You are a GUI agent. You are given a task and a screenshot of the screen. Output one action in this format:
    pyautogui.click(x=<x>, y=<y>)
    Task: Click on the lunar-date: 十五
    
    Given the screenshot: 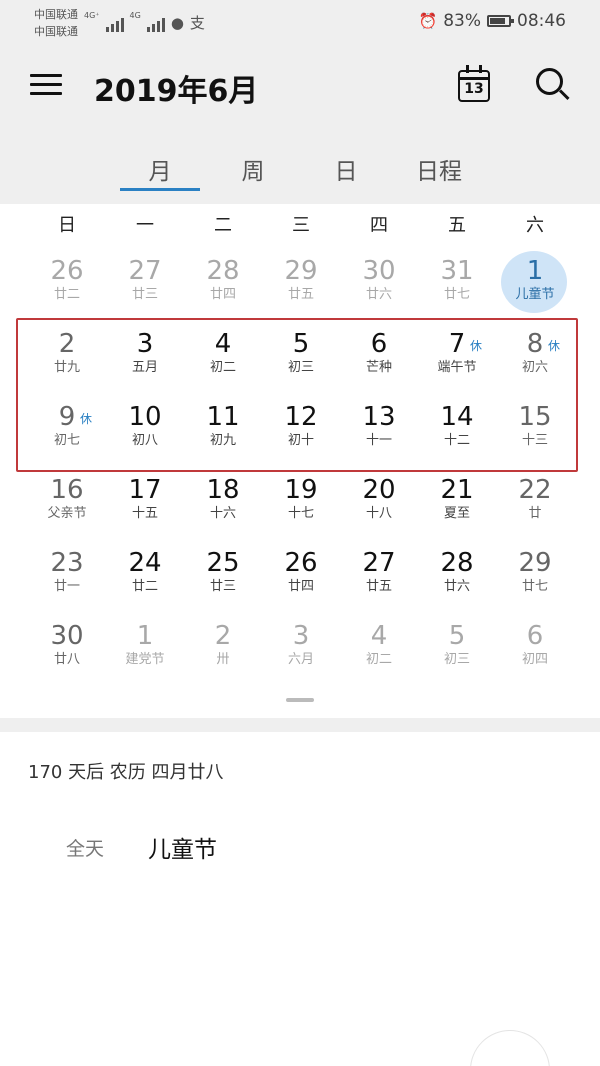 What is the action you would take?
    pyautogui.click(x=144, y=513)
    